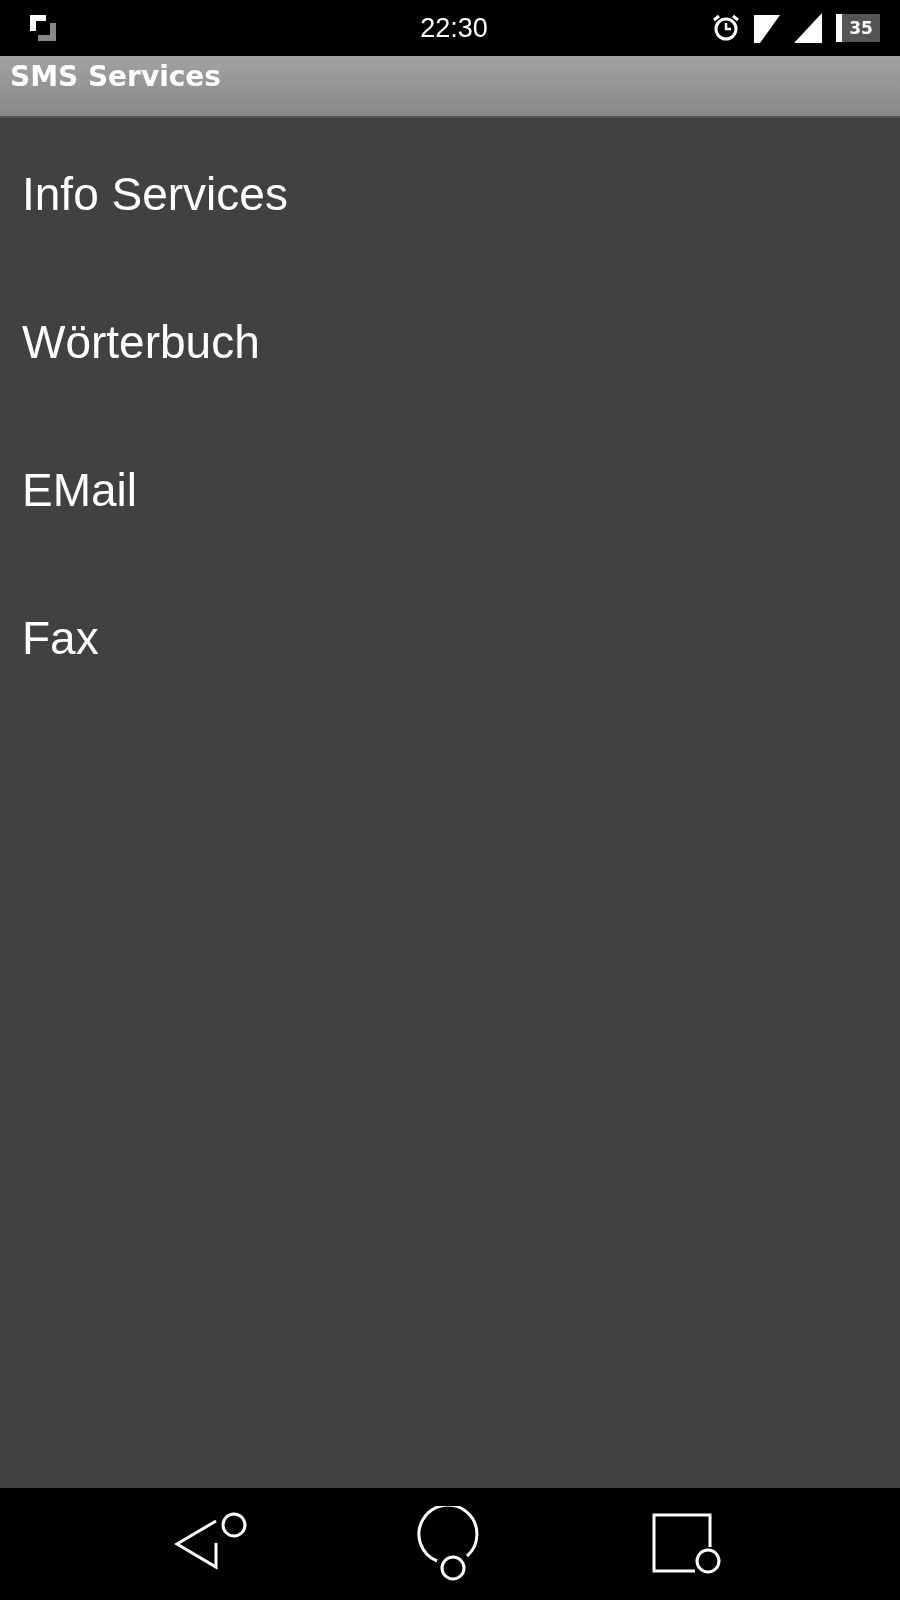 The height and width of the screenshot is (1600, 900). Describe the element at coordinates (115, 76) in the screenshot. I see `app-title: SMS Services` at that location.